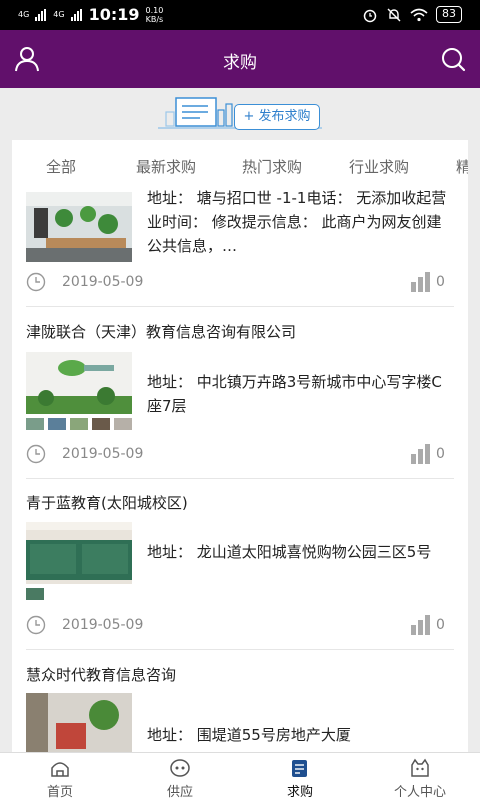 The width and height of the screenshot is (480, 800). Describe the element at coordinates (240, 165) in the screenshot. I see `category-tabs: 全部 最新求购 热门求购 行业求购 精` at that location.